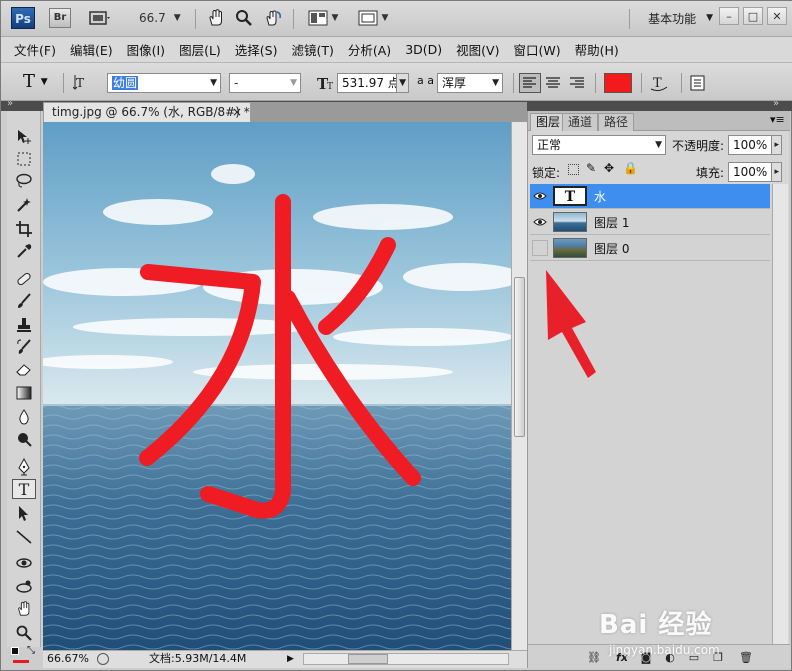  I want to click on quick-selection-tool, so click(24, 205).